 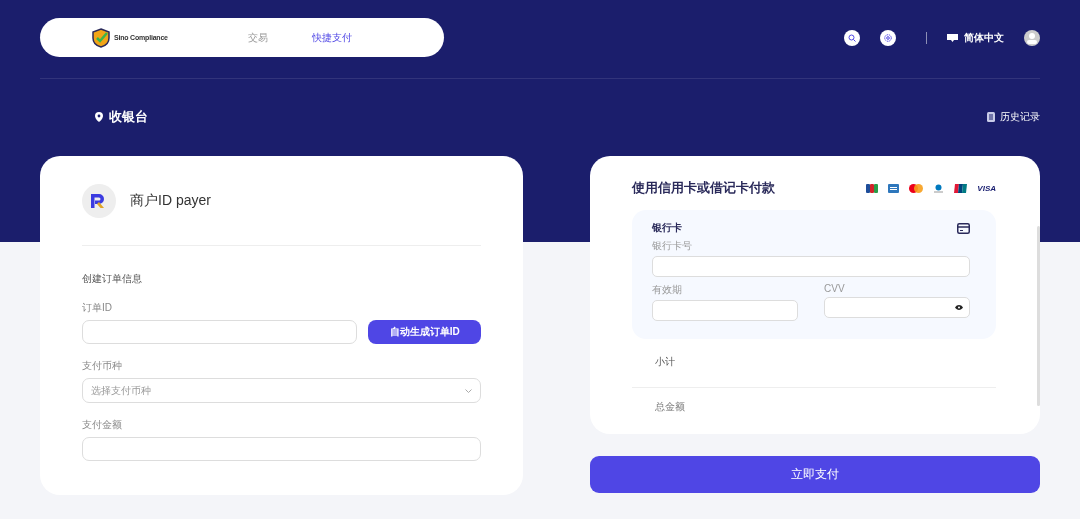 What do you see at coordinates (102, 366) in the screenshot?
I see `field-label: 支付币种` at bounding box center [102, 366].